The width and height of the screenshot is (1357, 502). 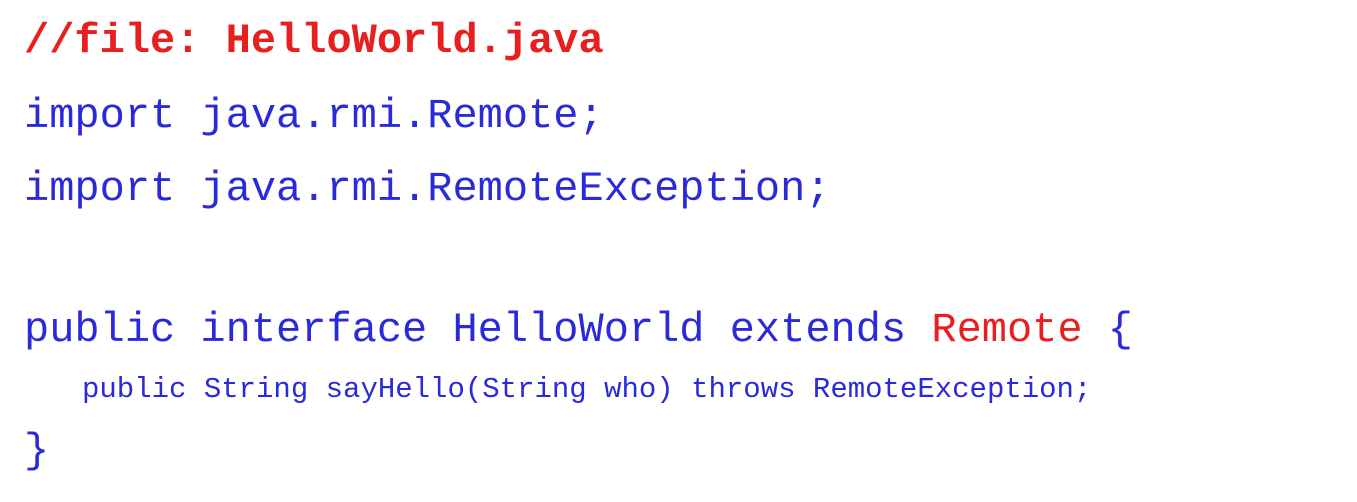 What do you see at coordinates (427, 189) in the screenshot?
I see `import-remote-exception-line: import java.rmi.RemoteException;` at bounding box center [427, 189].